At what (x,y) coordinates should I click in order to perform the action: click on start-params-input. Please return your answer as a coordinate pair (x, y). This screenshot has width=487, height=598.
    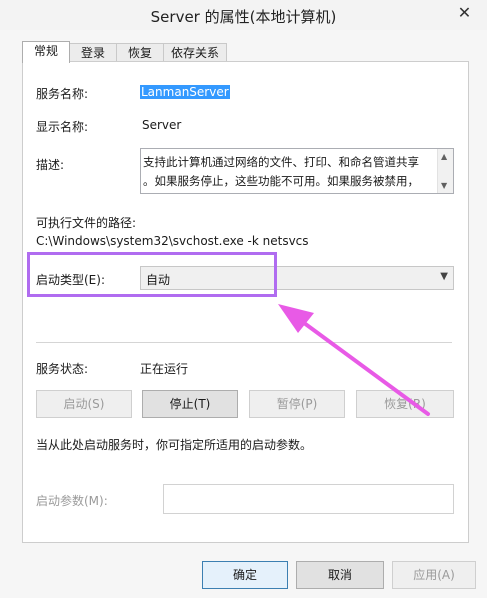
    Looking at the image, I should click on (308, 499).